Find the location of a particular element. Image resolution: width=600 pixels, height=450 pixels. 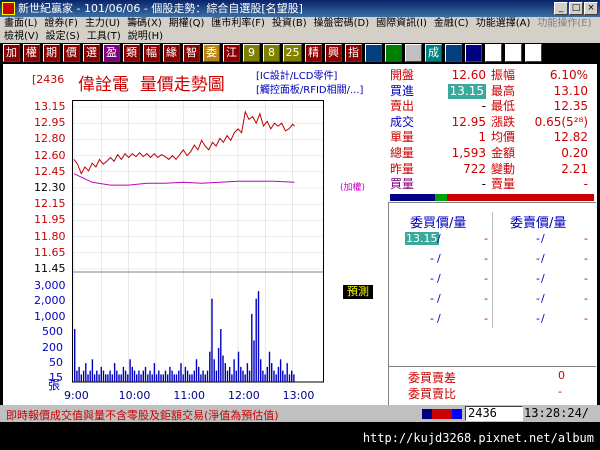

stat-row: 賣出 - 最低 12.35 is located at coordinates (491, 107).